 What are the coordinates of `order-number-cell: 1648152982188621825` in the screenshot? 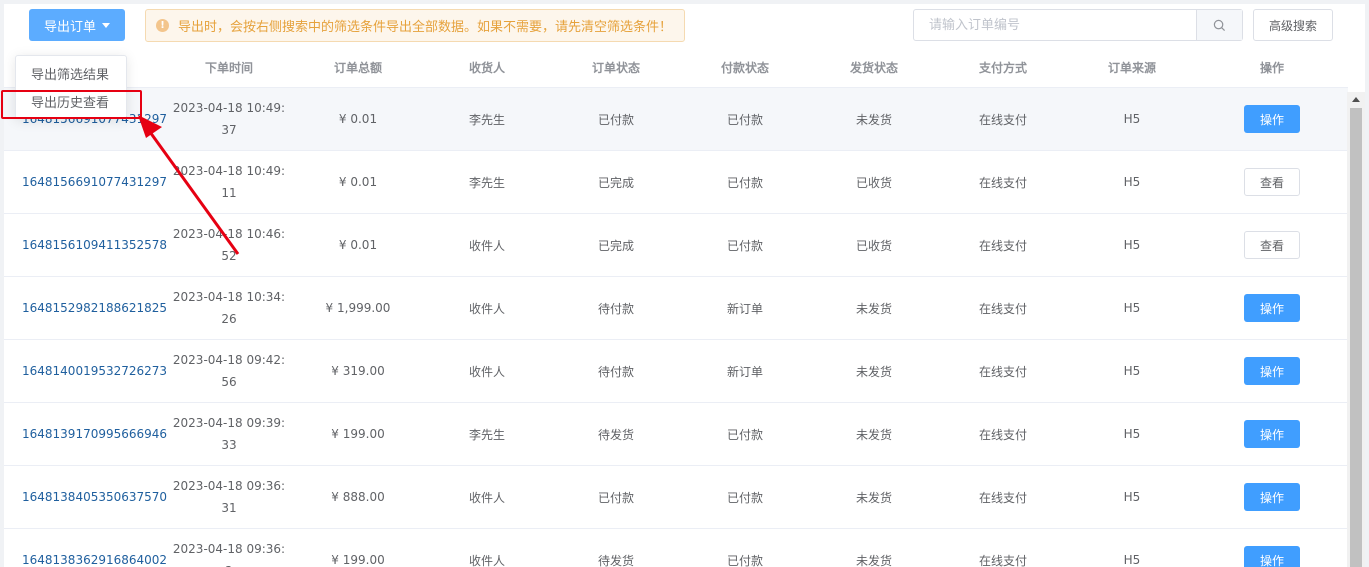 It's located at (85, 308).